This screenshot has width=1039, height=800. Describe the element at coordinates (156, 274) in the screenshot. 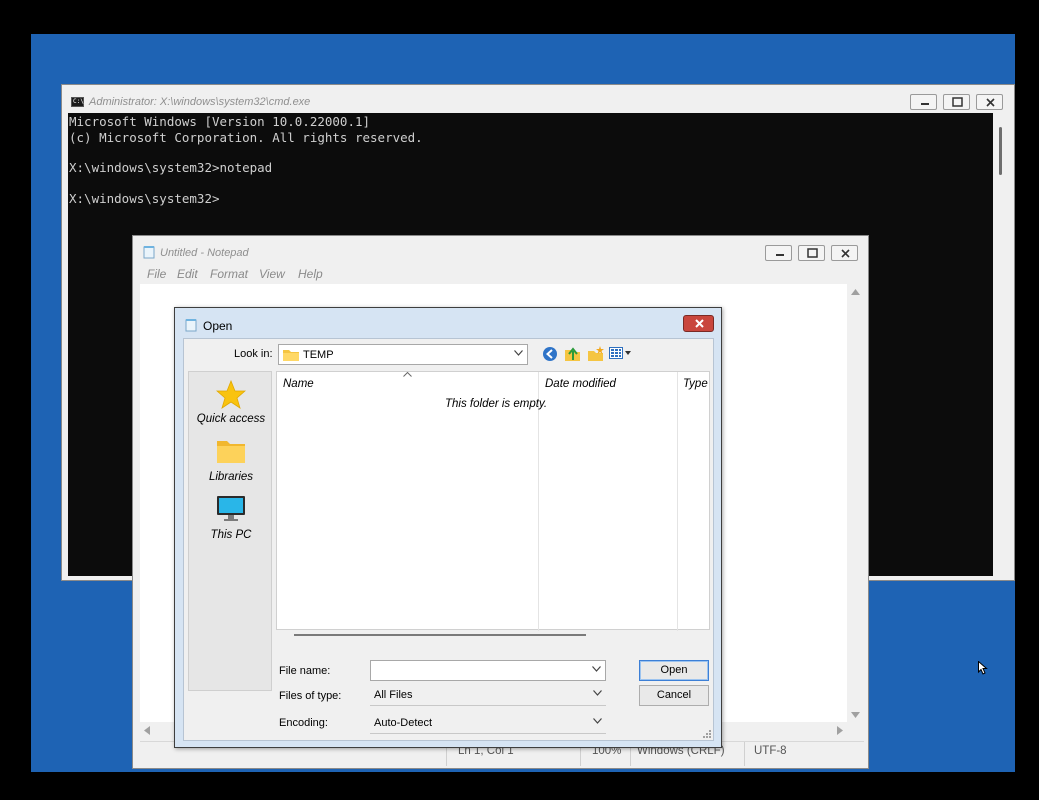

I see `menu-file: File` at that location.